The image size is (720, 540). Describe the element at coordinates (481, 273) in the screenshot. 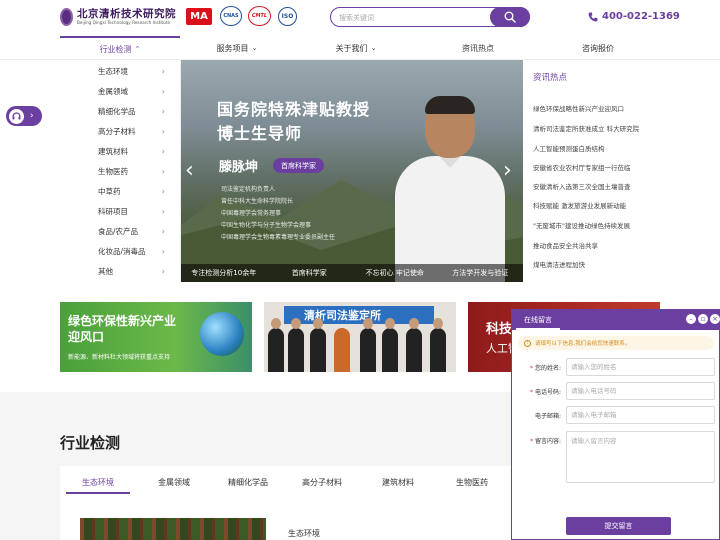

I see `banner-tab: 方法学开发与验证` at that location.